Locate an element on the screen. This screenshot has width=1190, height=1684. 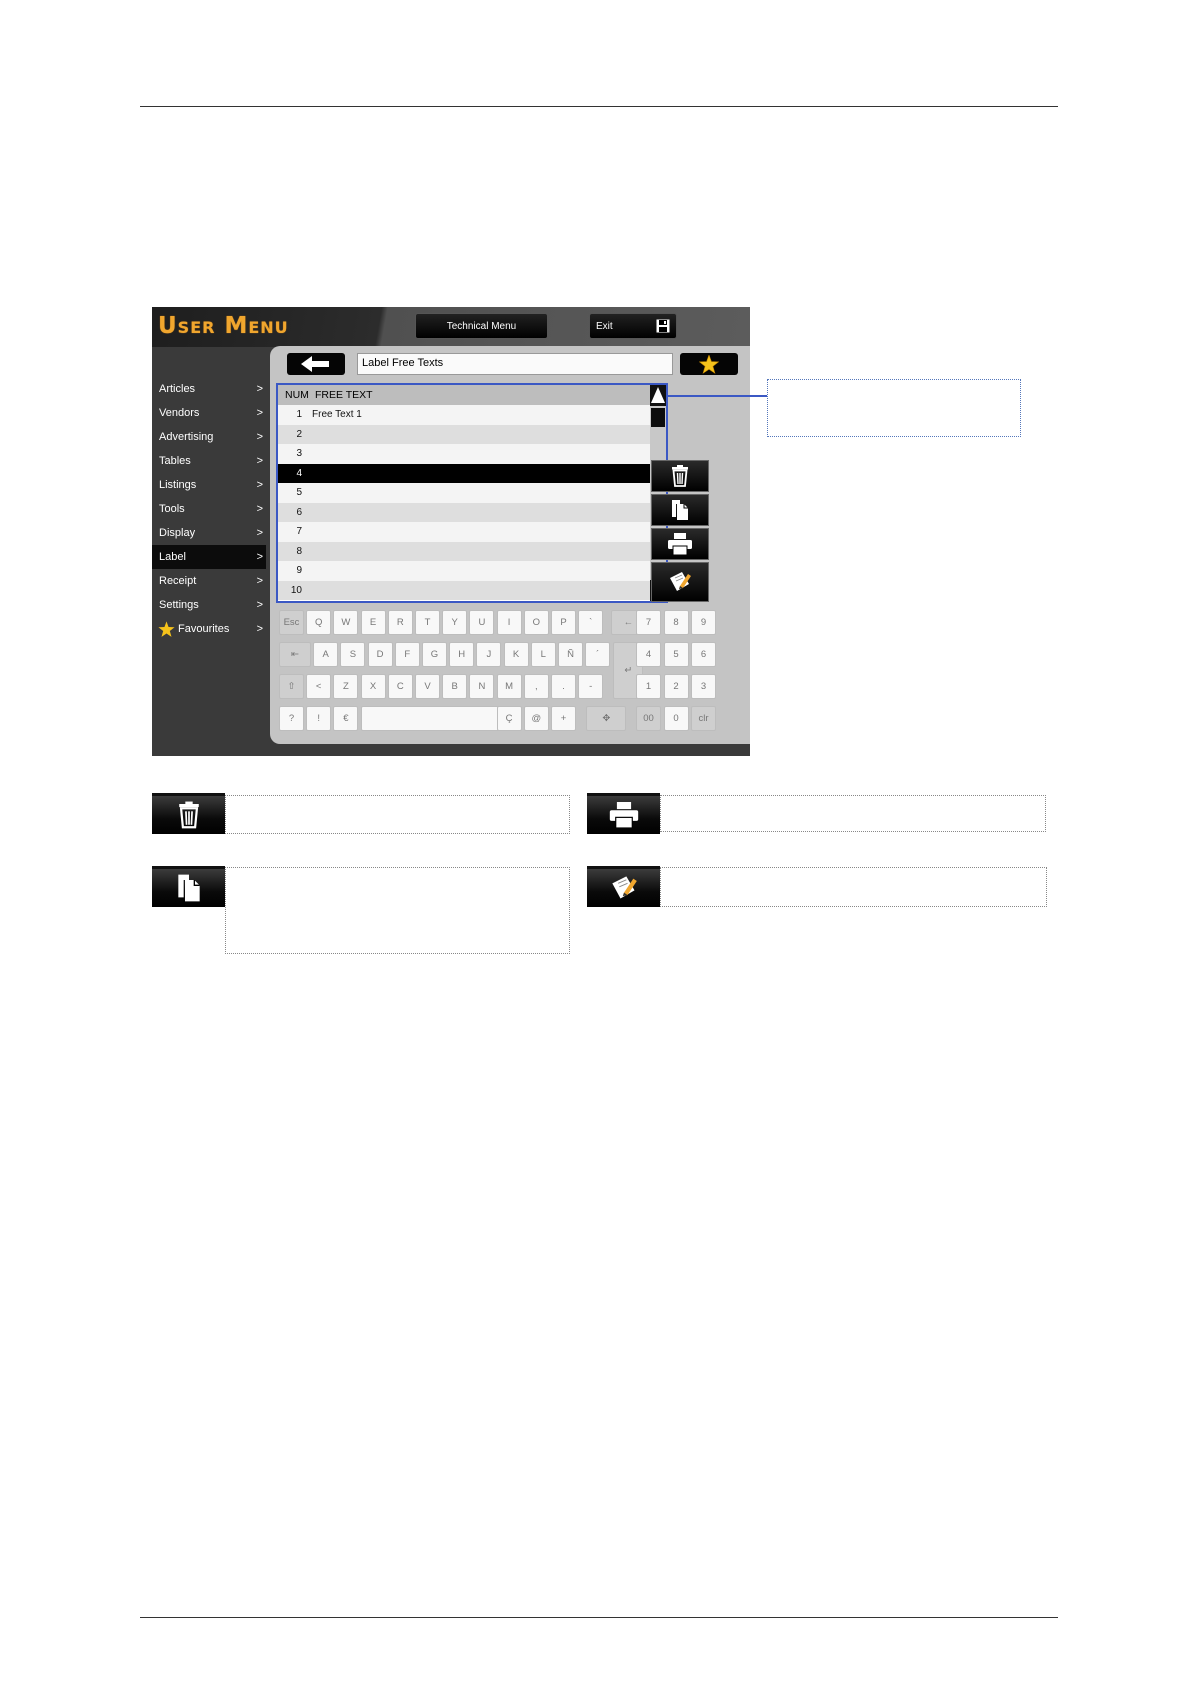
key: - is located at coordinates (591, 686).